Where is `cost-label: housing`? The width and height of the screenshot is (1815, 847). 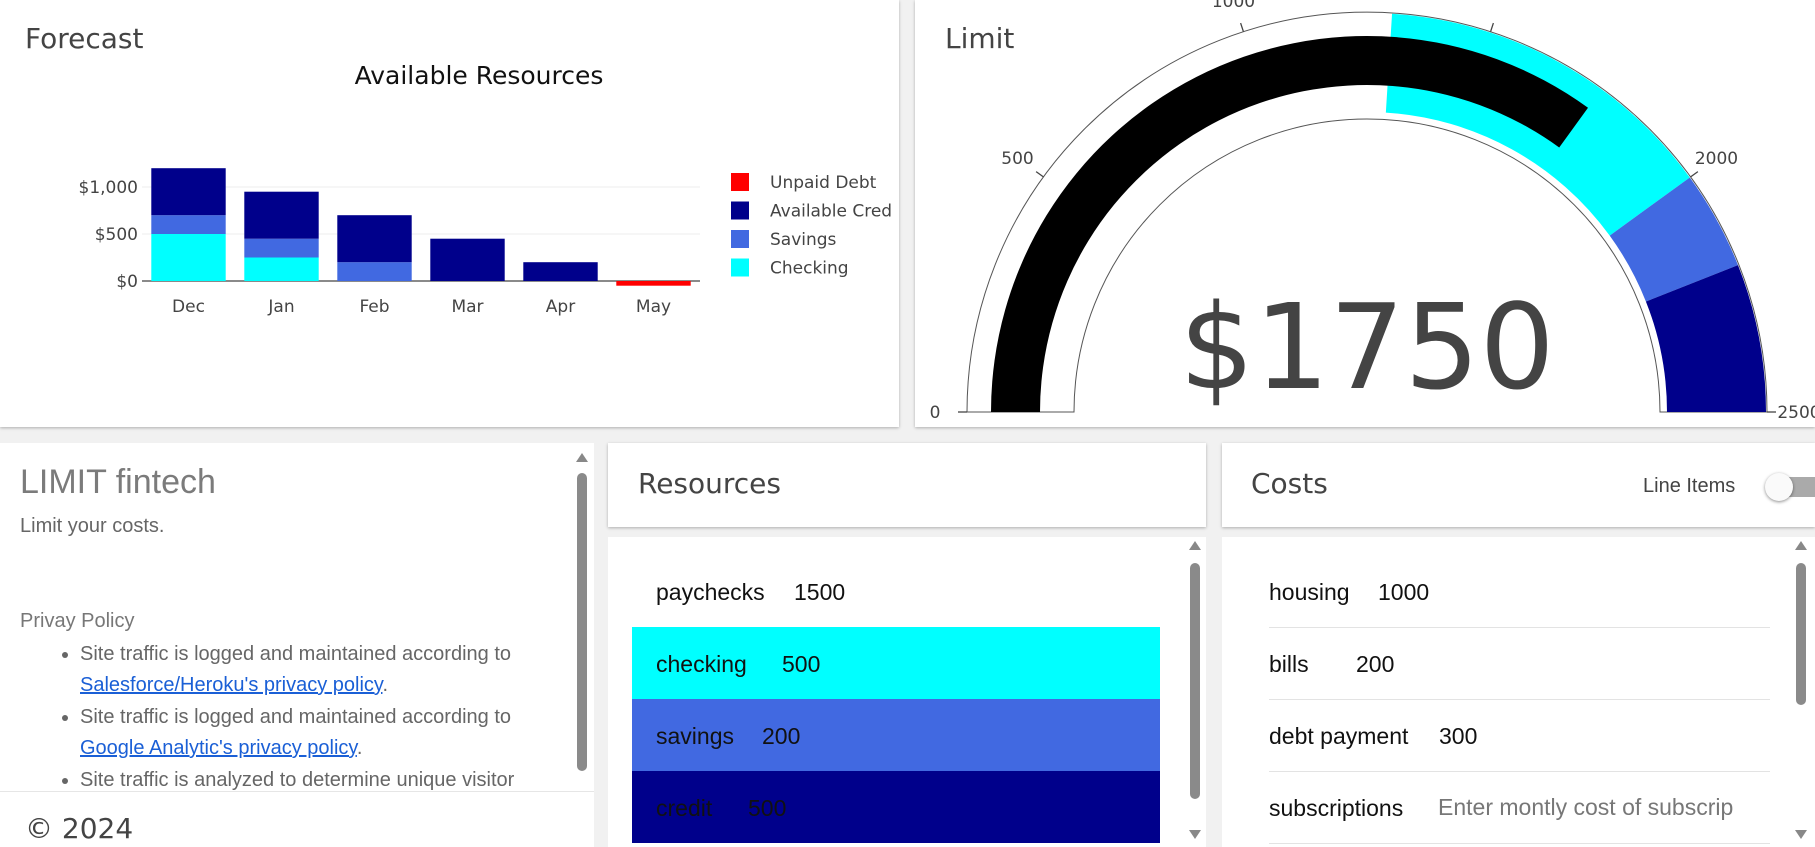
cost-label: housing is located at coordinates (1309, 592).